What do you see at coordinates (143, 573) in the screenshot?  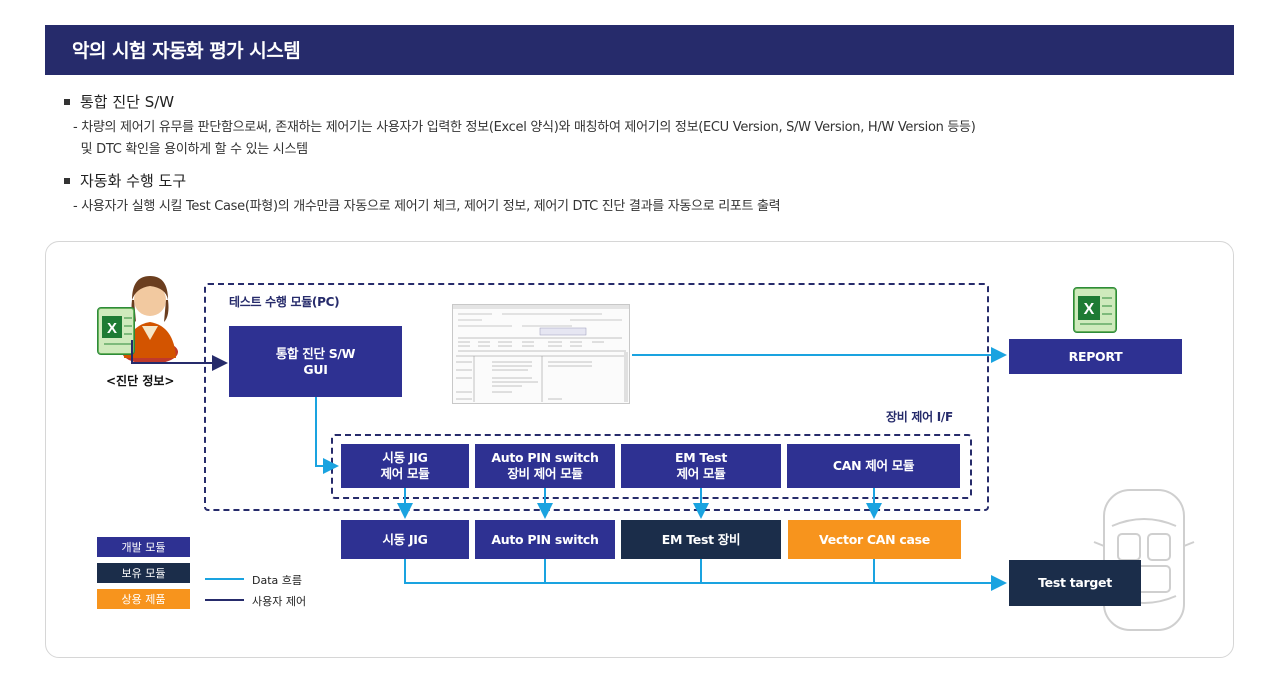 I see `legend-owned-module: 보유 모듈` at bounding box center [143, 573].